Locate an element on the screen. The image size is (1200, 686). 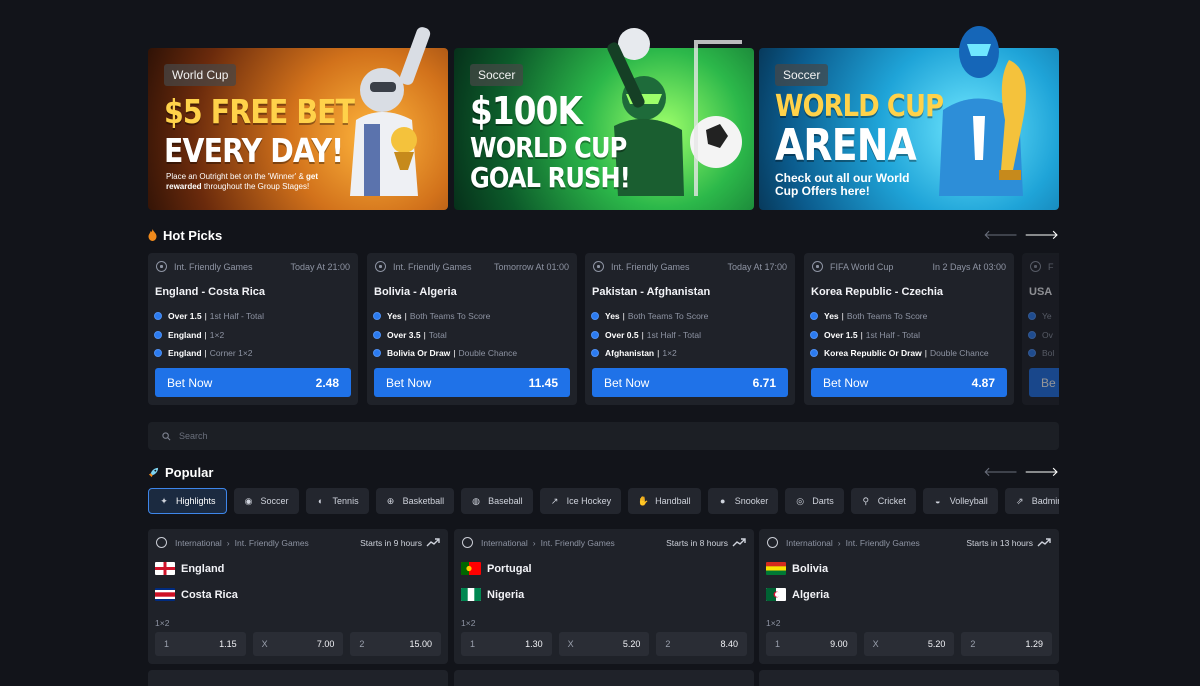
bet-now-button: Bet Now 2.48 is located at coordinates (253, 382).